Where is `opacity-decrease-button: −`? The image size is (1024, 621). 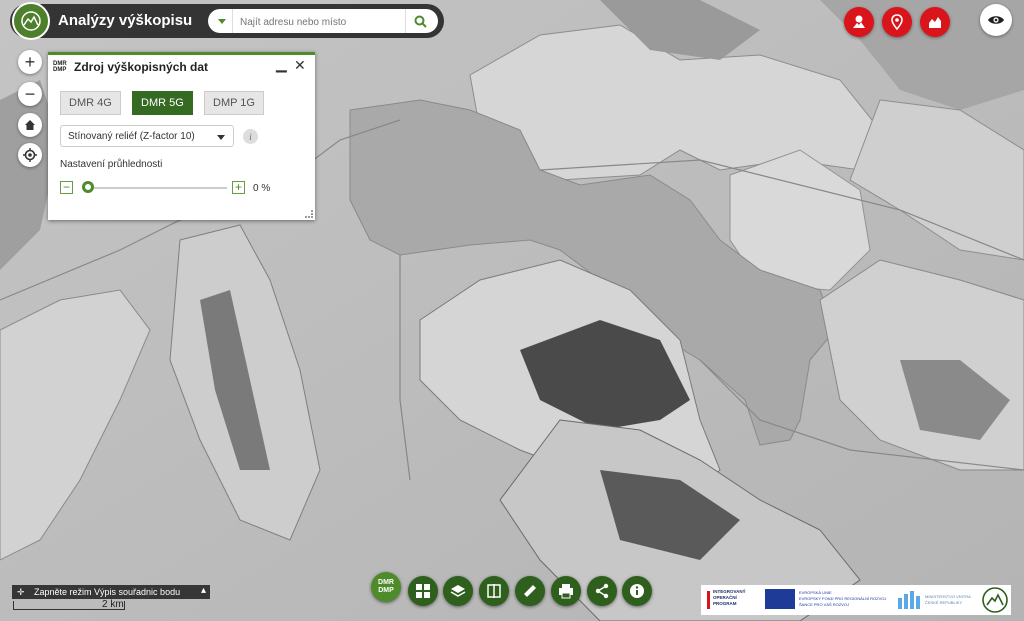
opacity-decrease-button: − is located at coordinates (66, 187).